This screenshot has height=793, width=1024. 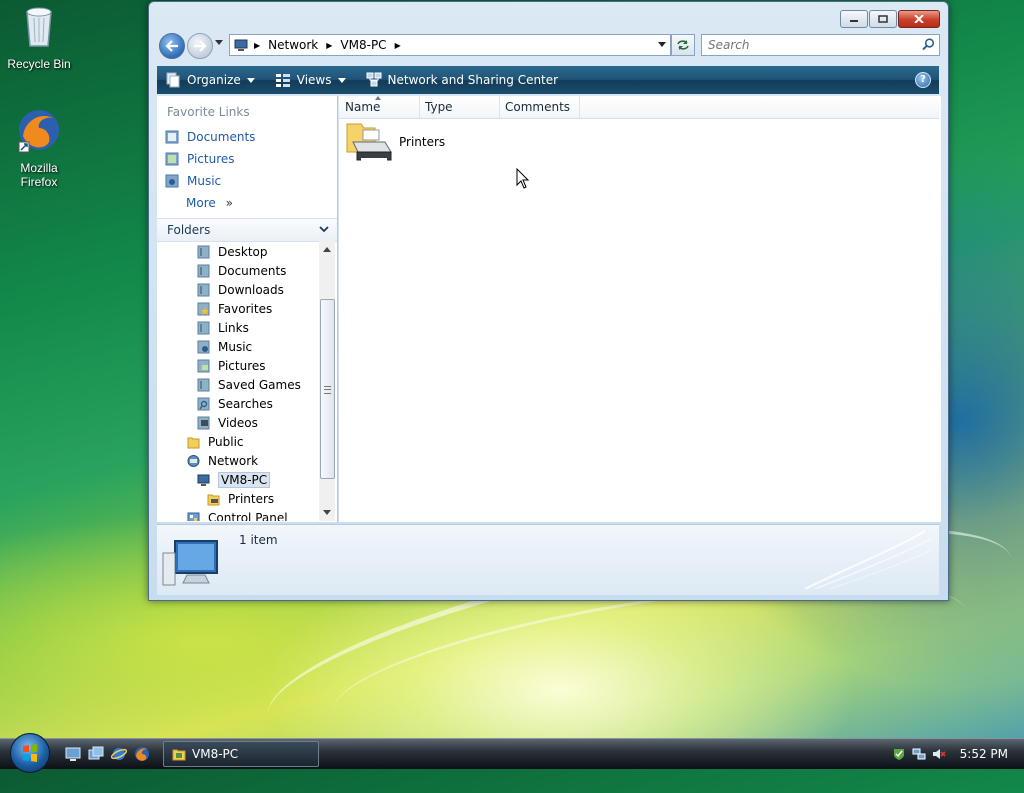 I want to click on tree-item-label: Videos, so click(x=238, y=423).